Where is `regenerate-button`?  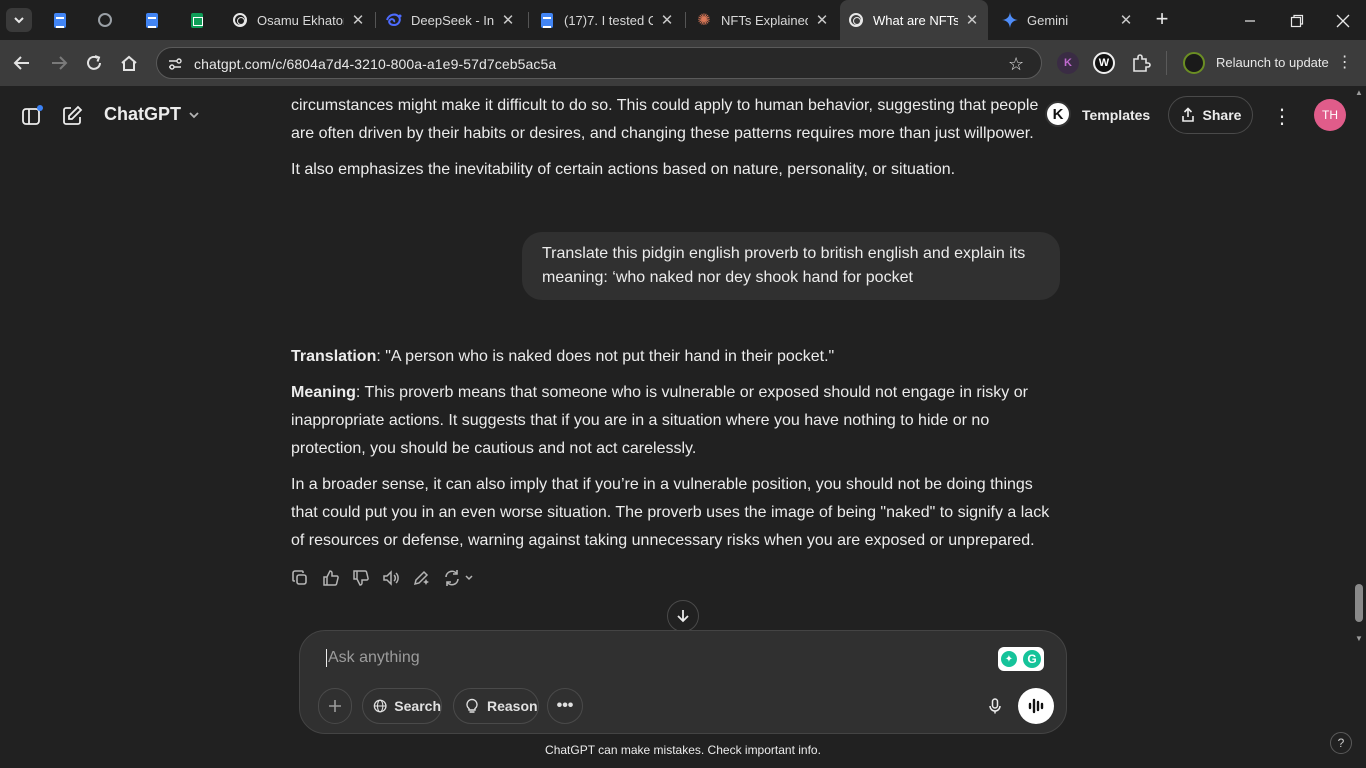 regenerate-button is located at coordinates (458, 578).